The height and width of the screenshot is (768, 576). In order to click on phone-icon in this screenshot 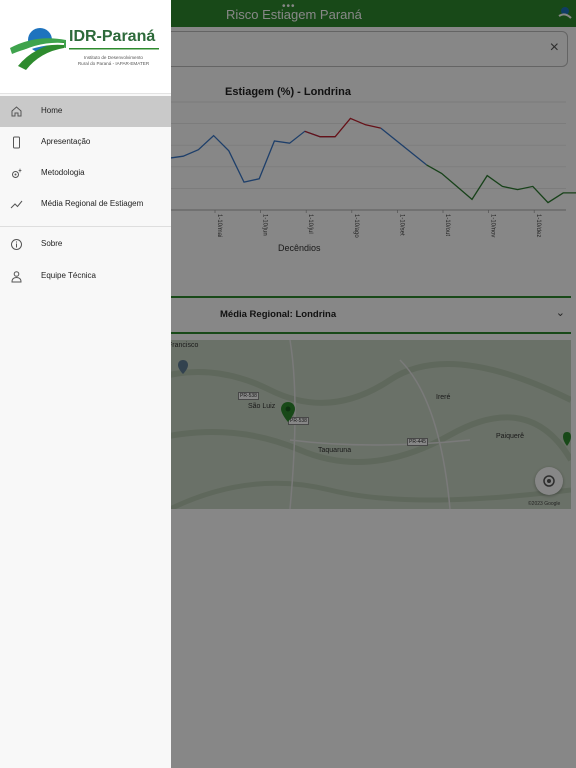, I will do `click(16, 142)`.